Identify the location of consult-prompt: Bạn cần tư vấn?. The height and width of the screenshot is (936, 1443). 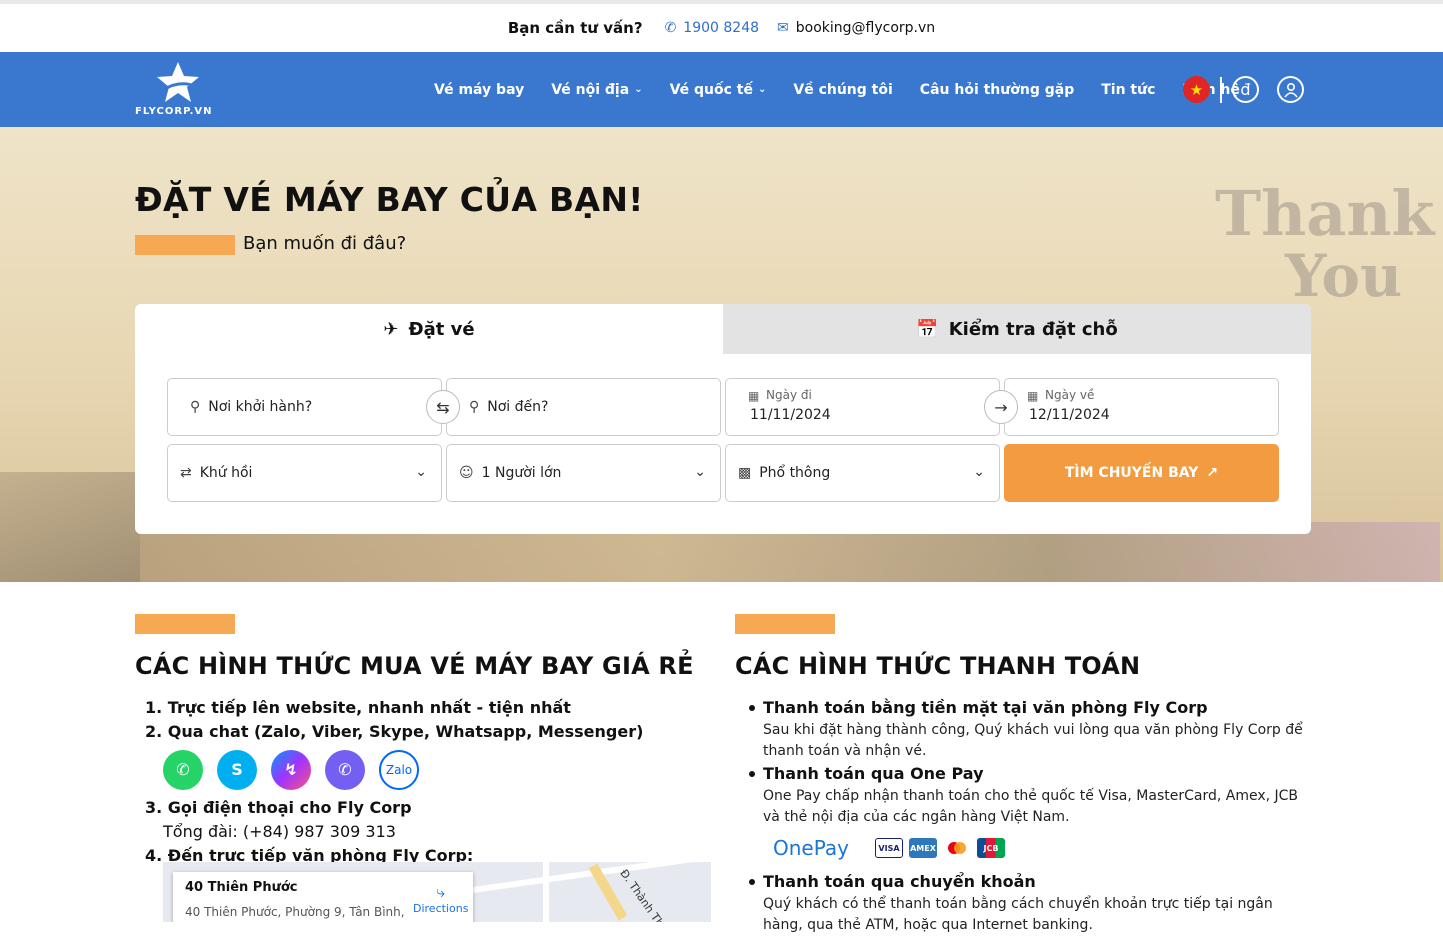
(575, 28).